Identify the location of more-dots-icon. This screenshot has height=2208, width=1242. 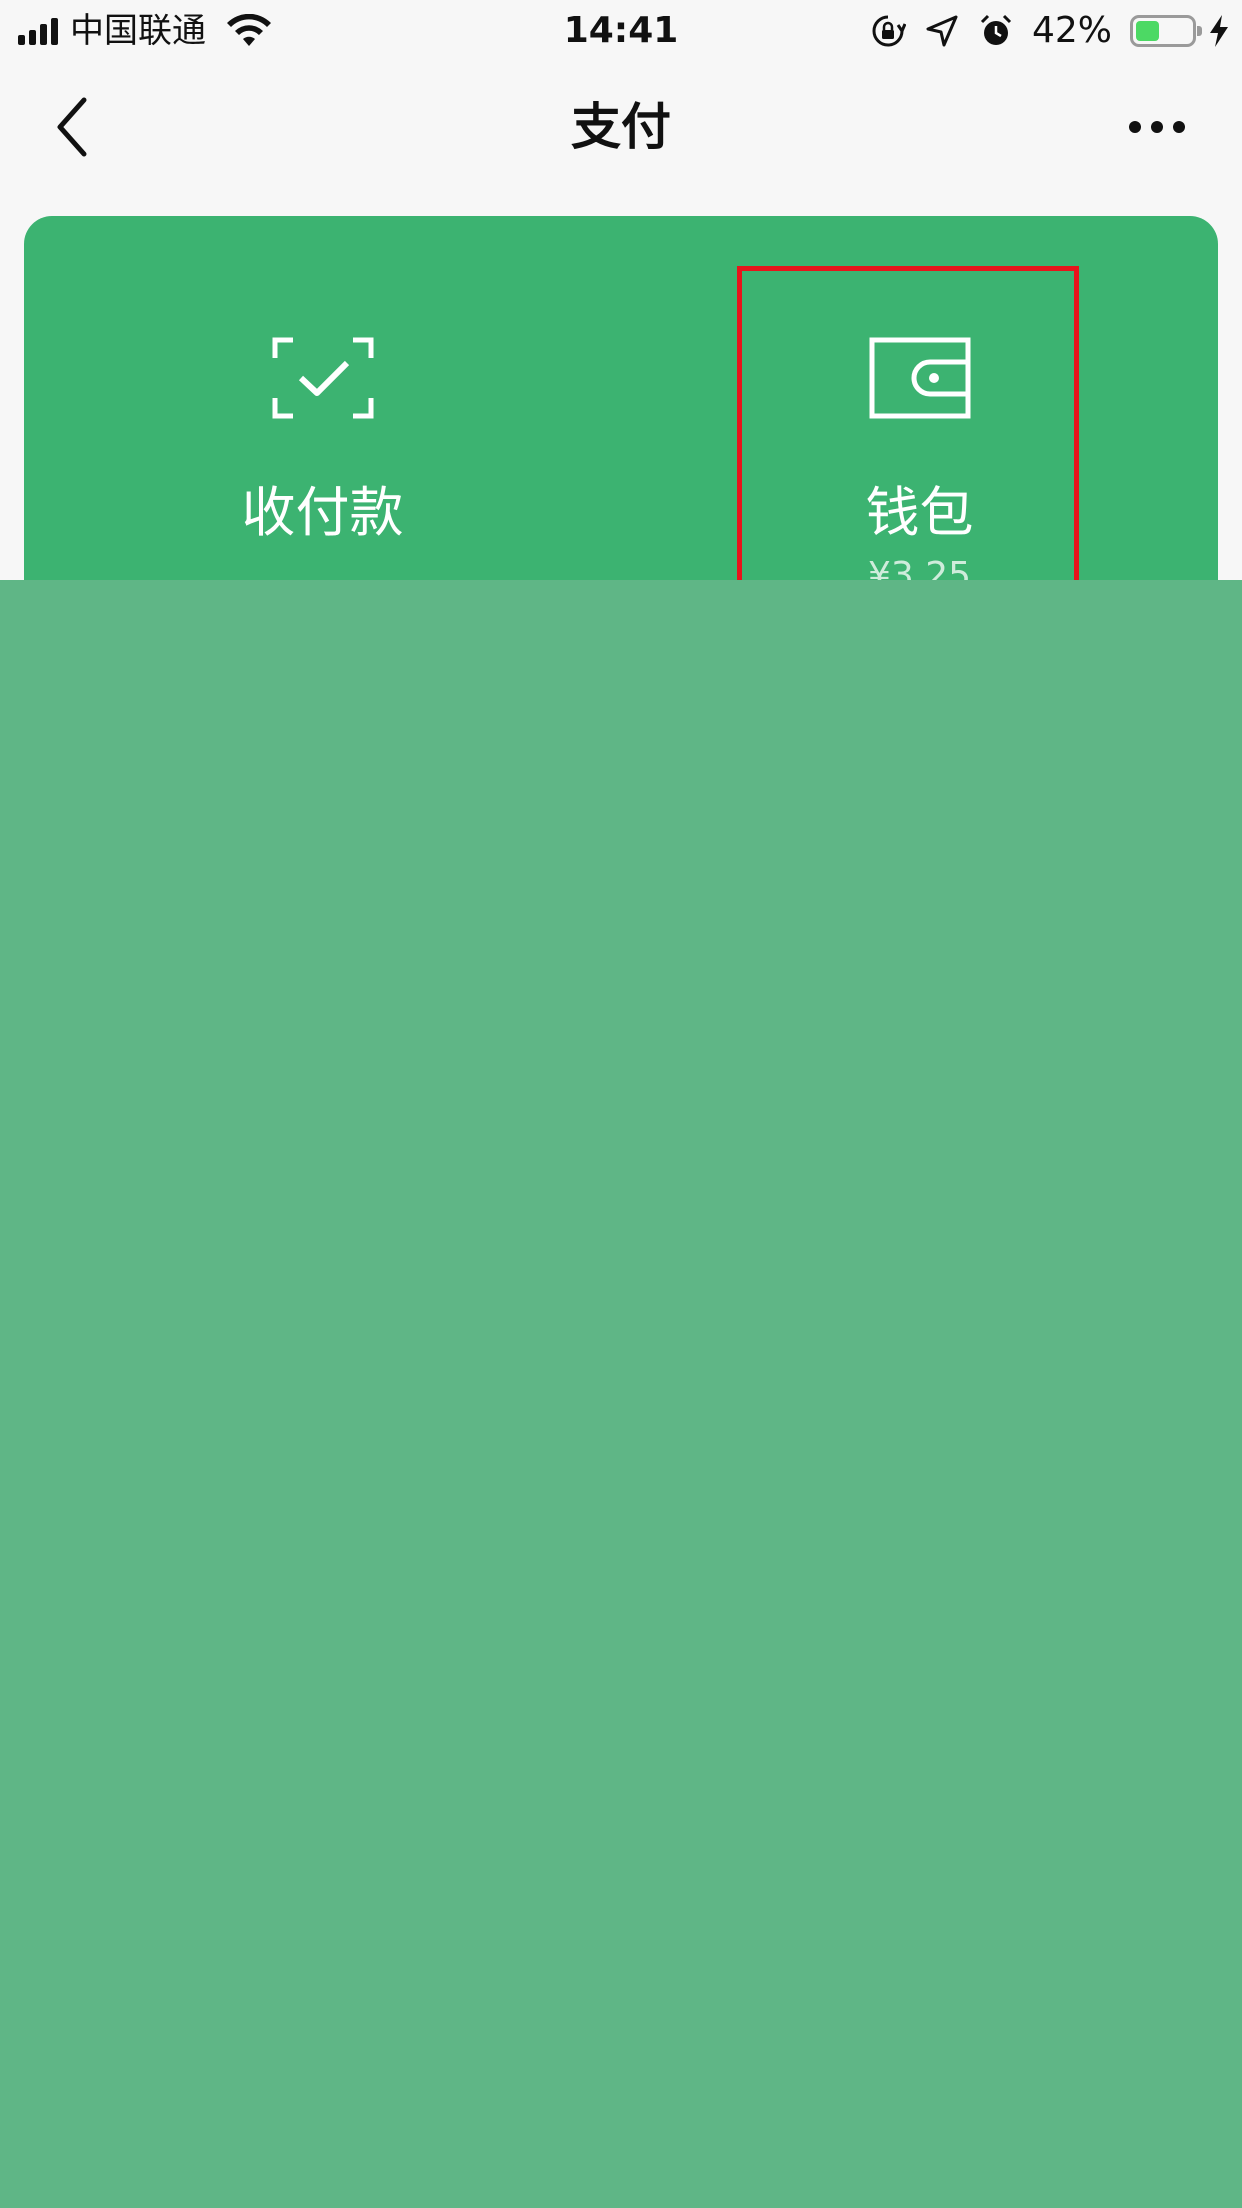
(1135, 127).